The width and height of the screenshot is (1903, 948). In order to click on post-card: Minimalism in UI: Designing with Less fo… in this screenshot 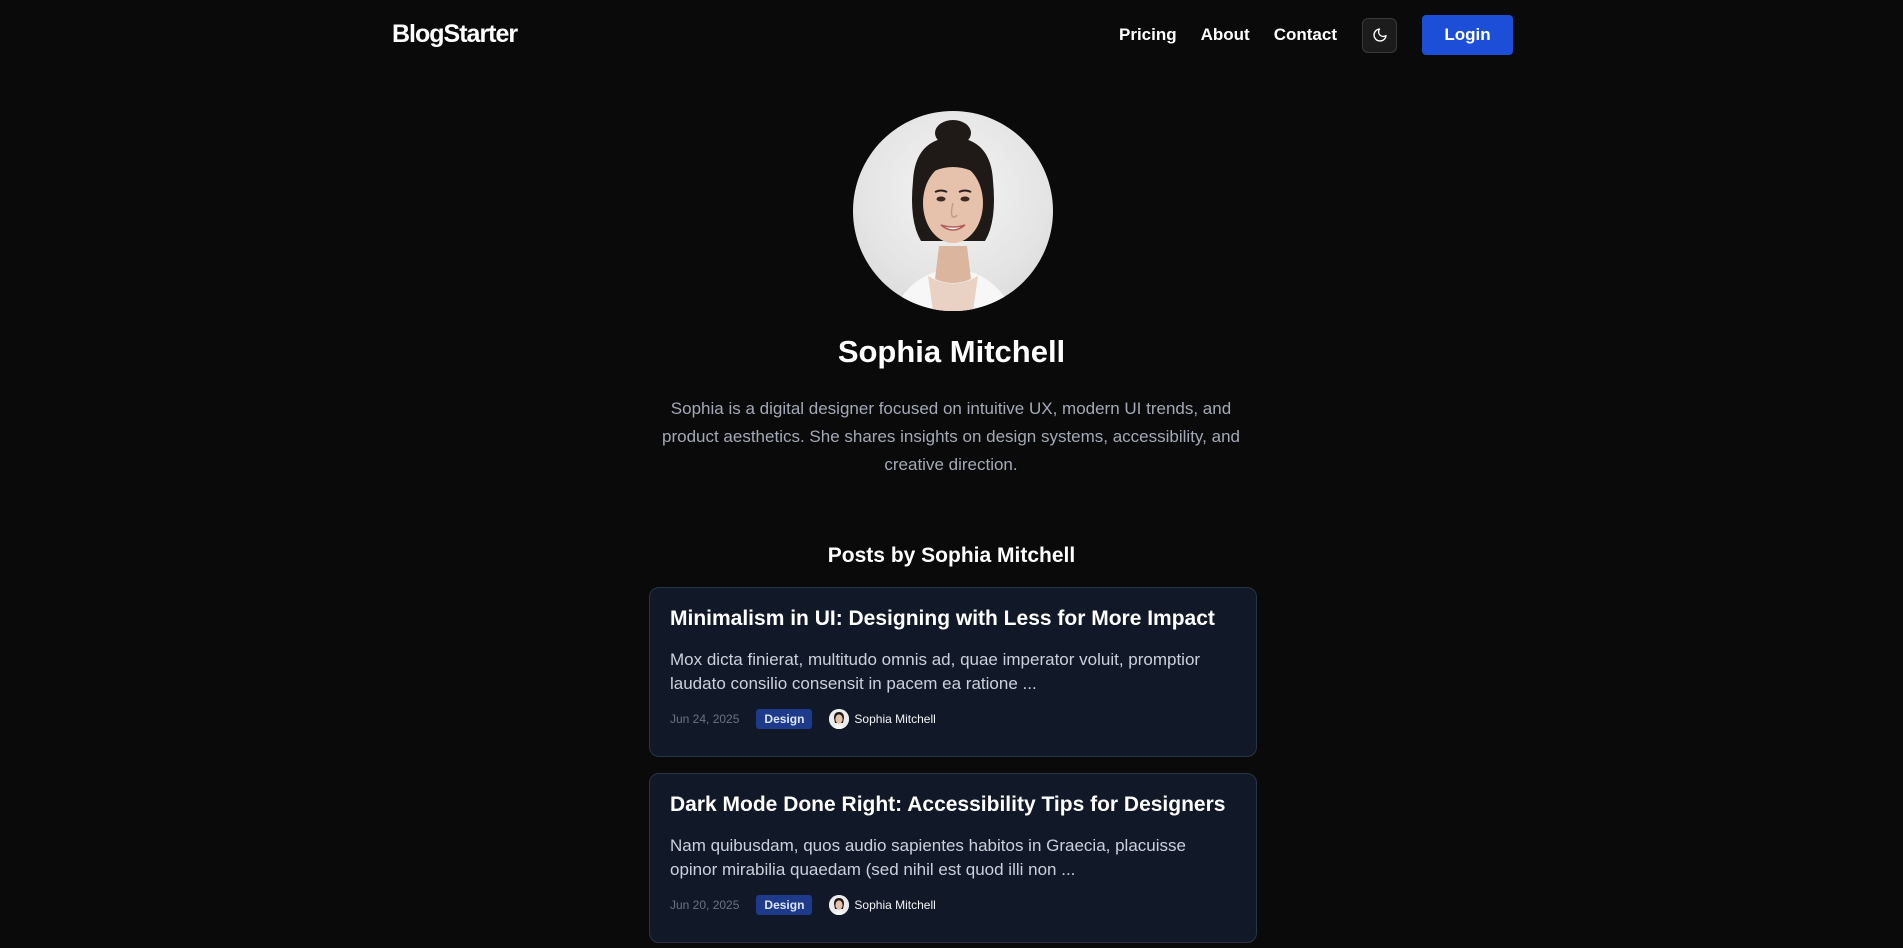, I will do `click(953, 672)`.